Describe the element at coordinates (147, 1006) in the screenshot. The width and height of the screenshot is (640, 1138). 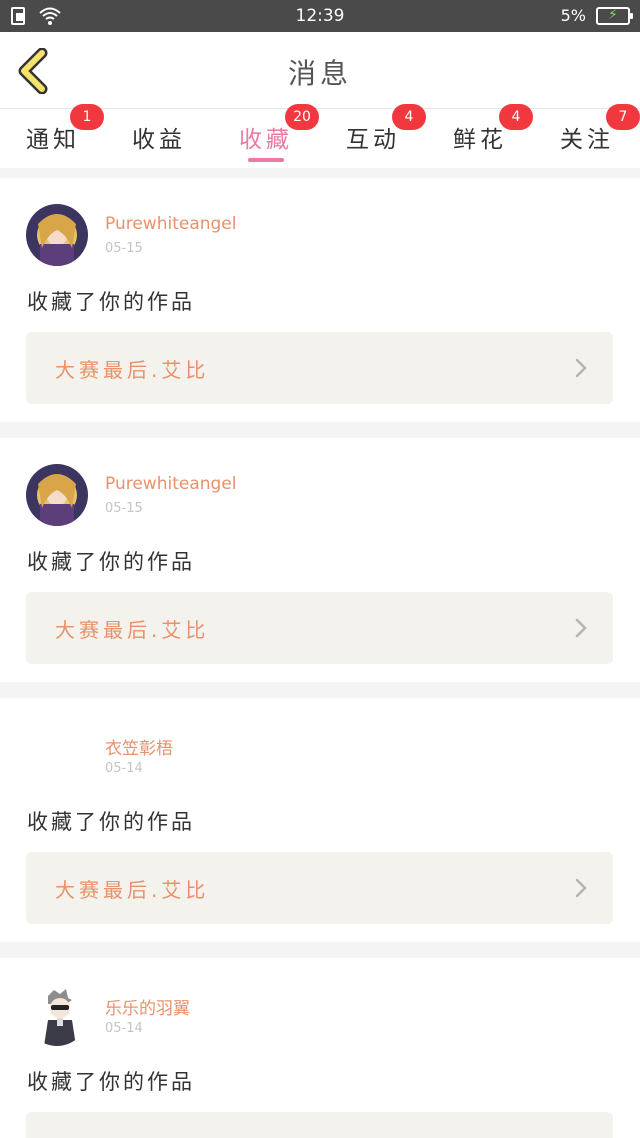
I see `username: 乐乐的羽翼` at that location.